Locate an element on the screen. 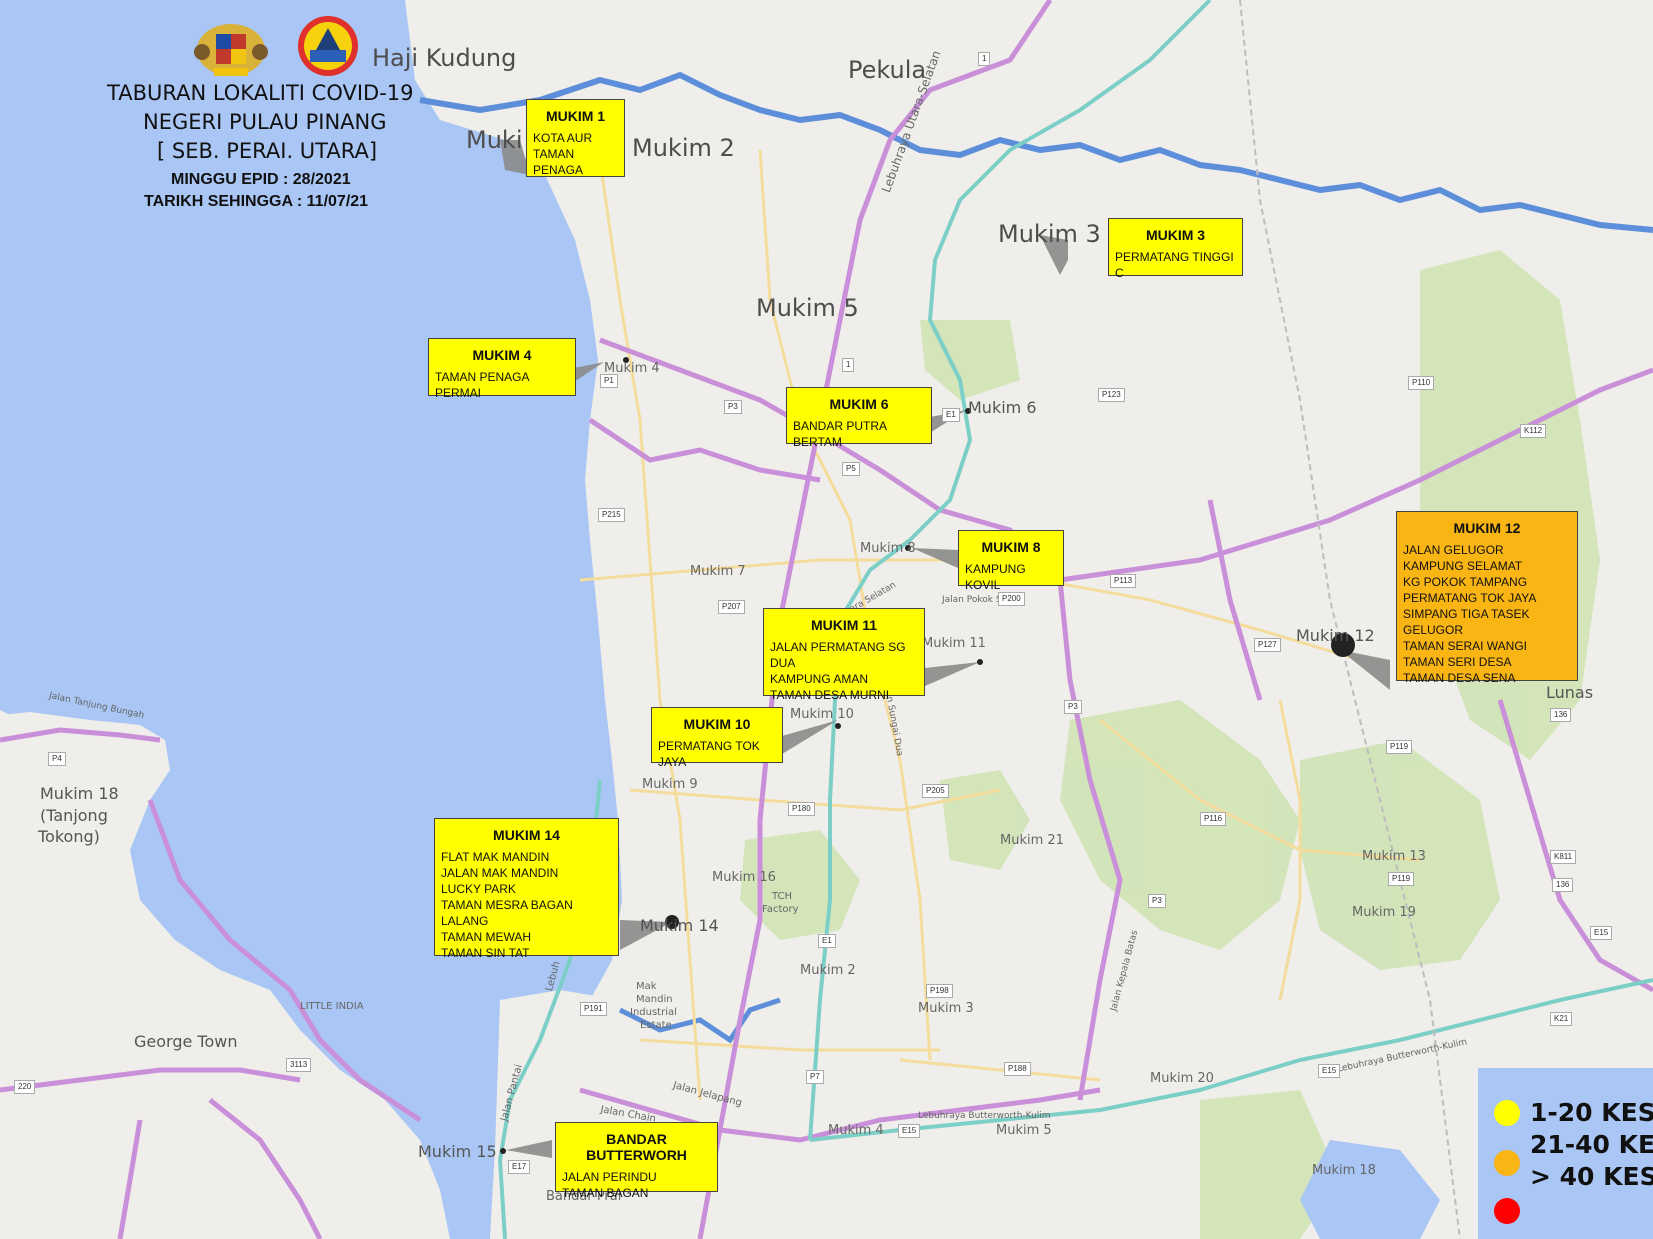  place-tch-2: Factory is located at coordinates (780, 909).